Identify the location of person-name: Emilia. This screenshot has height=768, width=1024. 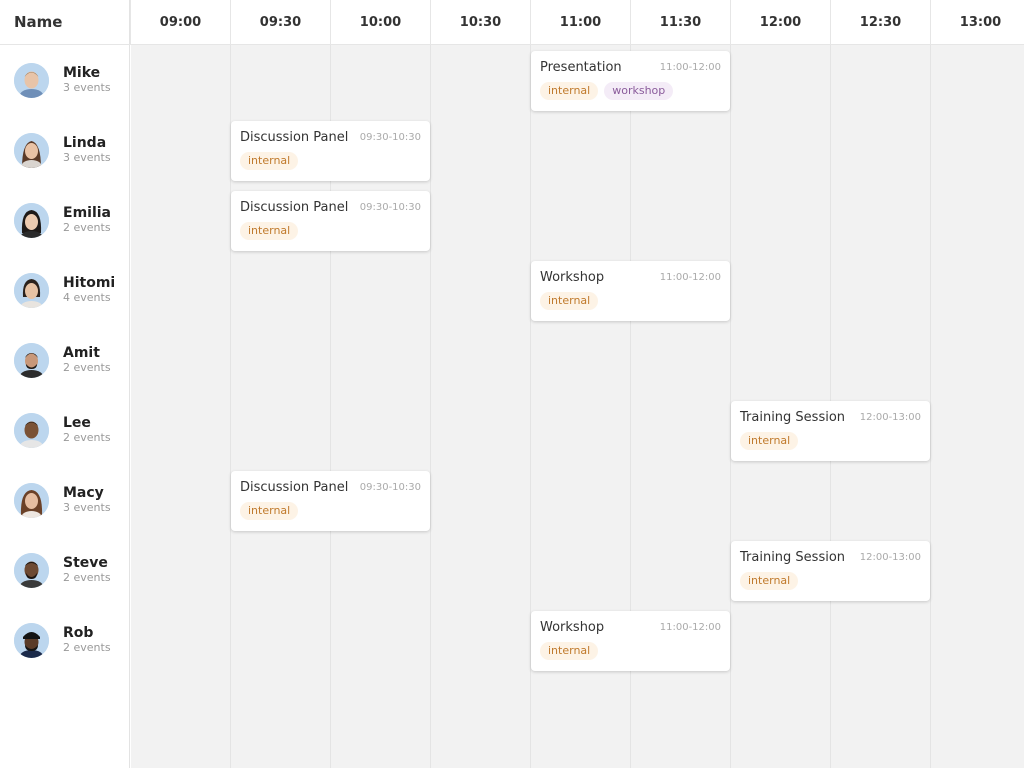
(87, 213).